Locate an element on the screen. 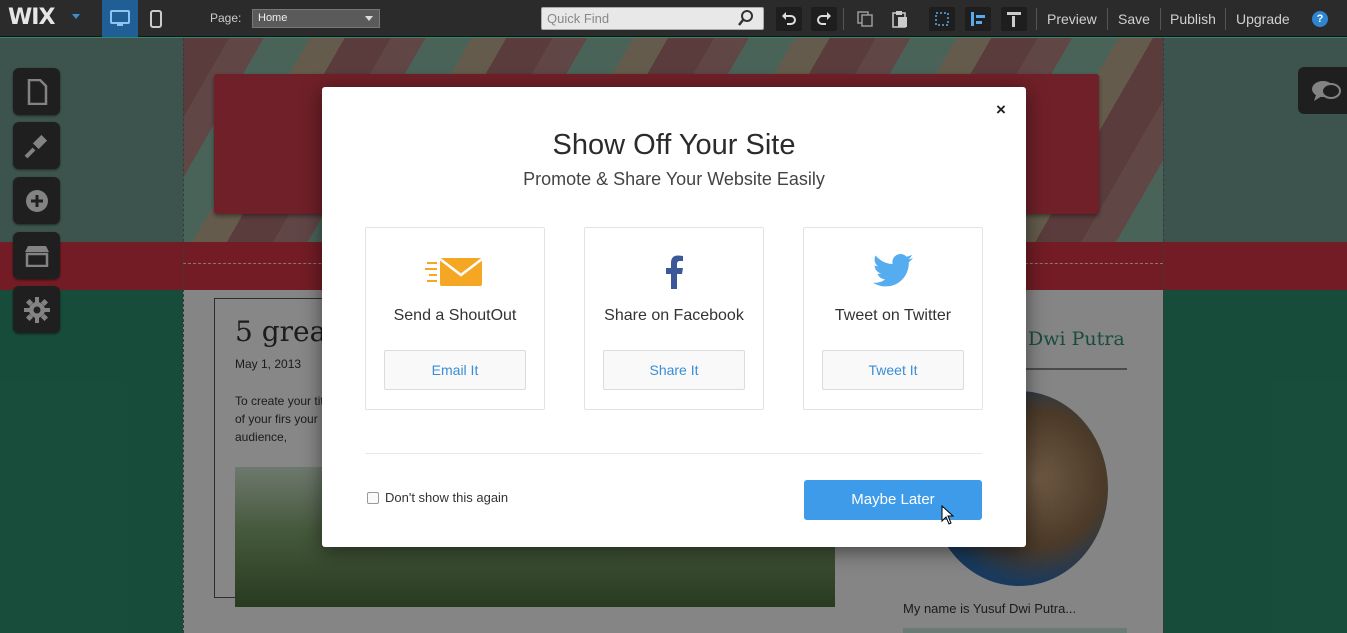  undo-button is located at coordinates (789, 19).